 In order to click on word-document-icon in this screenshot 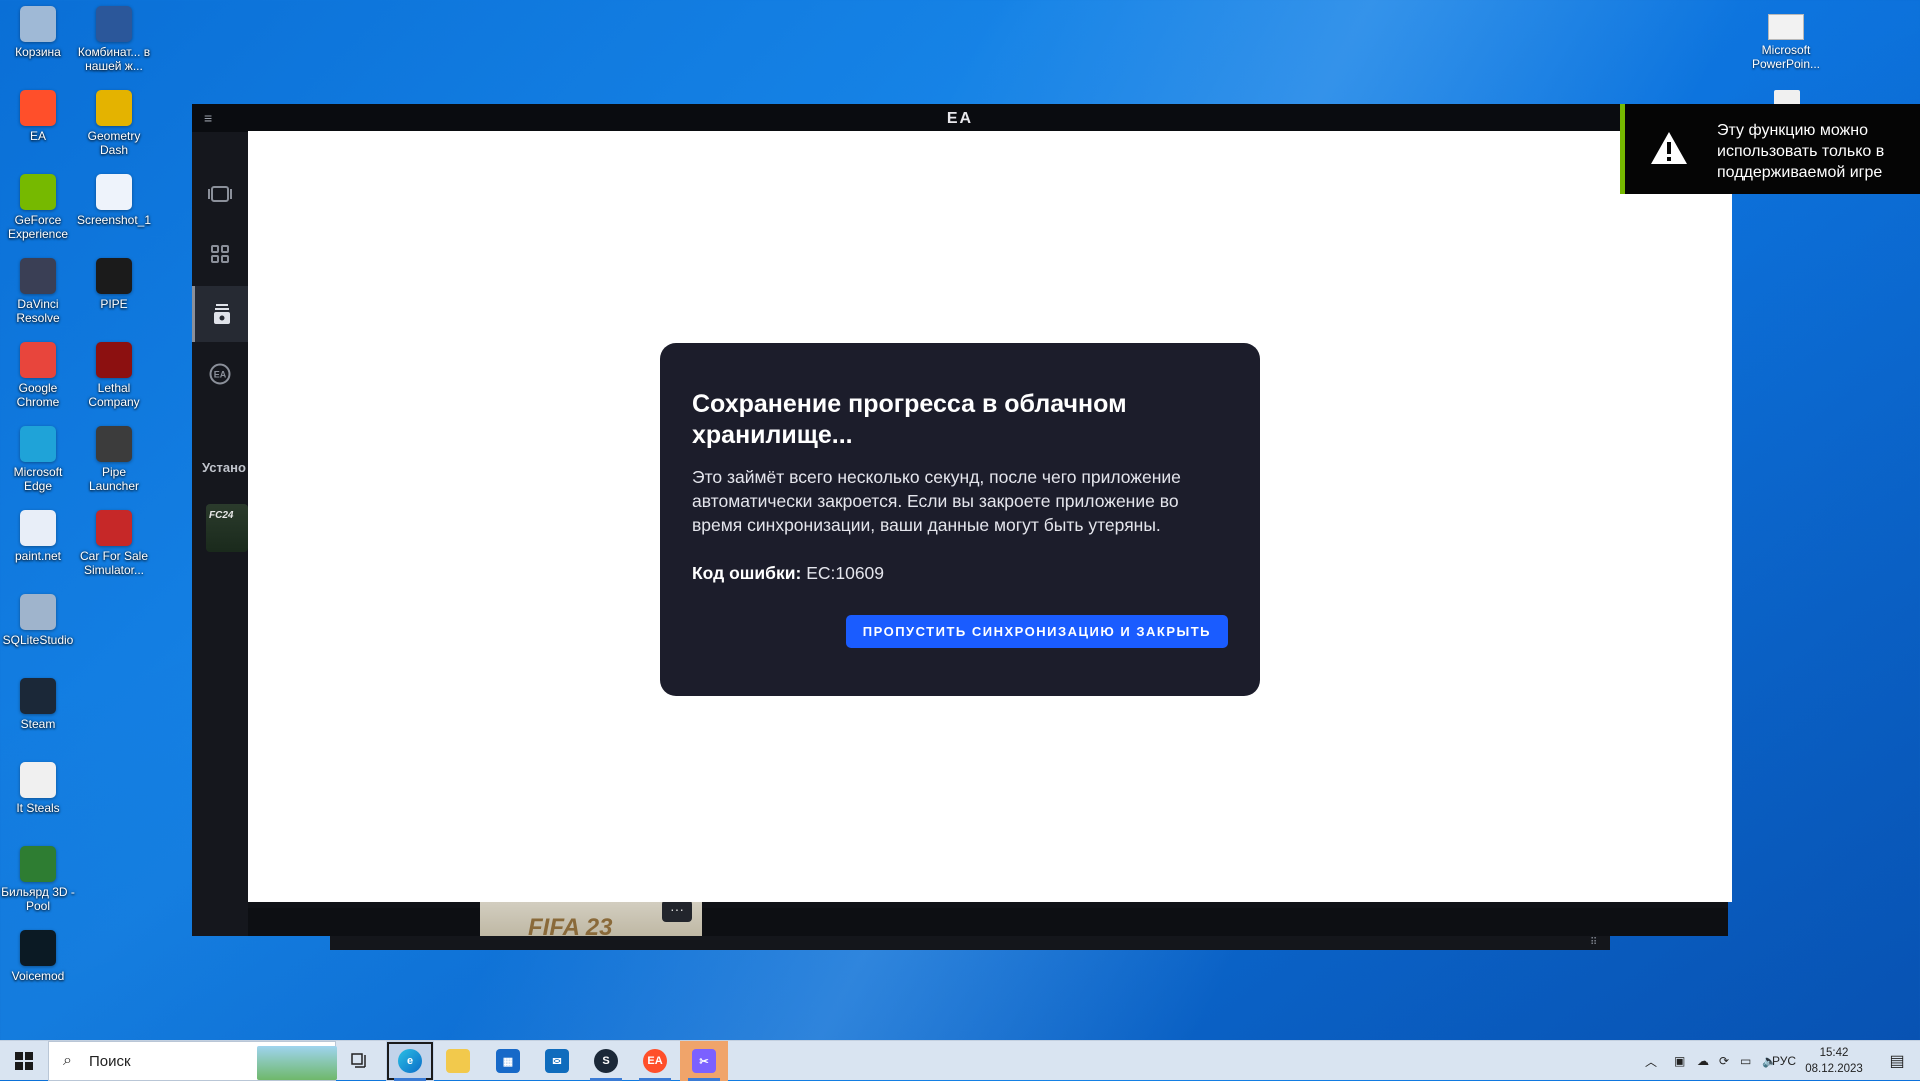, I will do `click(114, 24)`.